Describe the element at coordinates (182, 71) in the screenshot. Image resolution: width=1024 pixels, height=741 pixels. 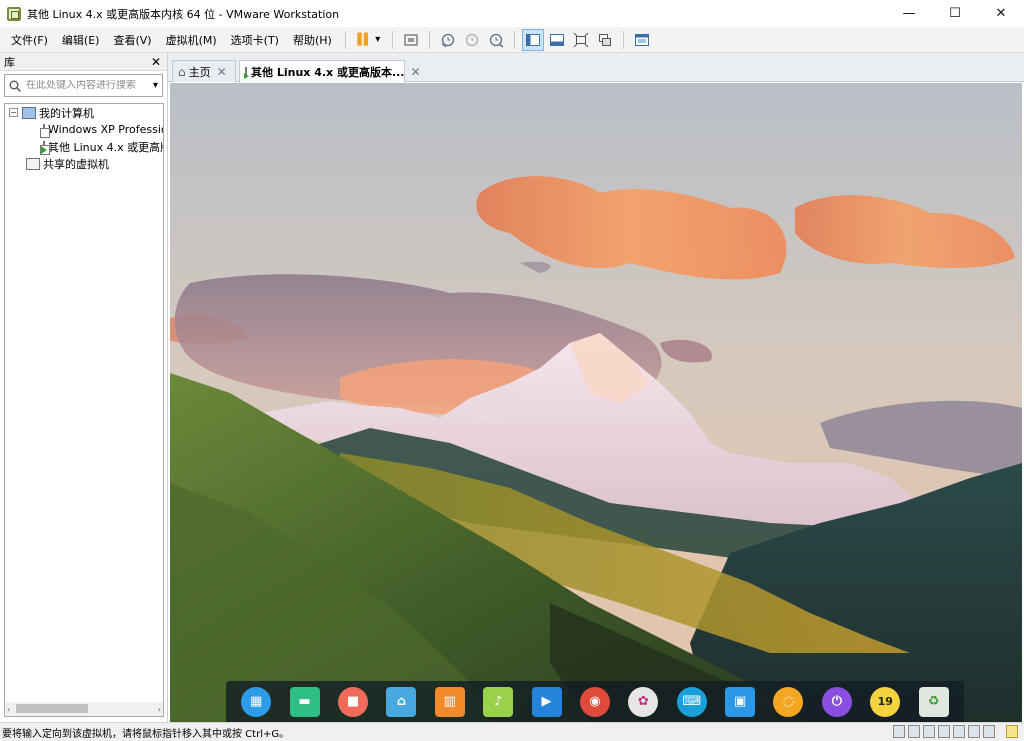
I see `home-icon: ⌂` at that location.